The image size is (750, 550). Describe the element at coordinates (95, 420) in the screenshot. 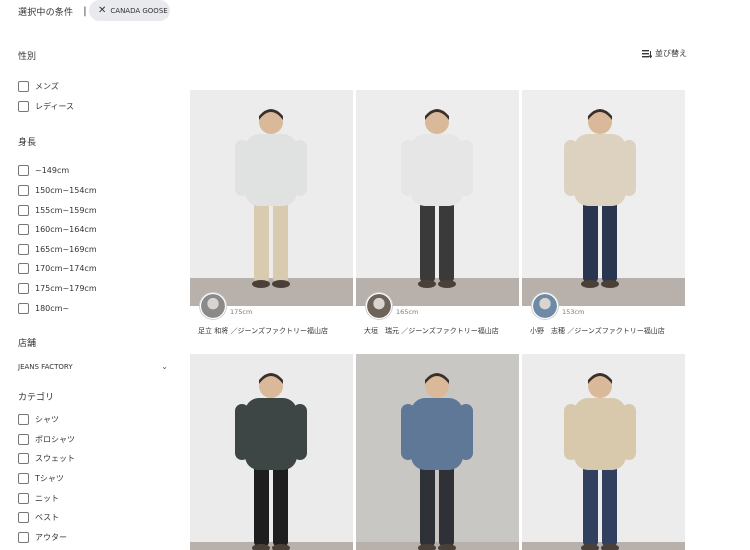

I see `category-option: シャツ` at that location.